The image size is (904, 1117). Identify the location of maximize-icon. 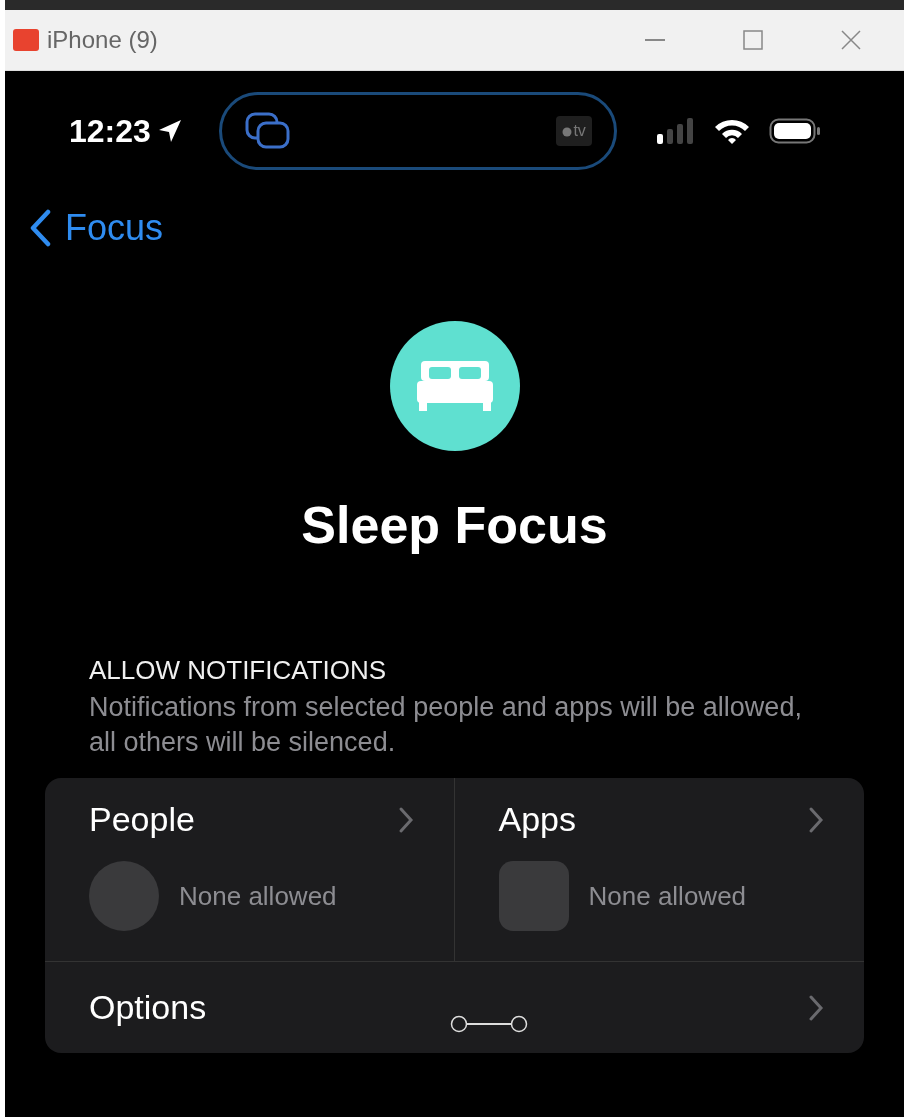
(753, 40).